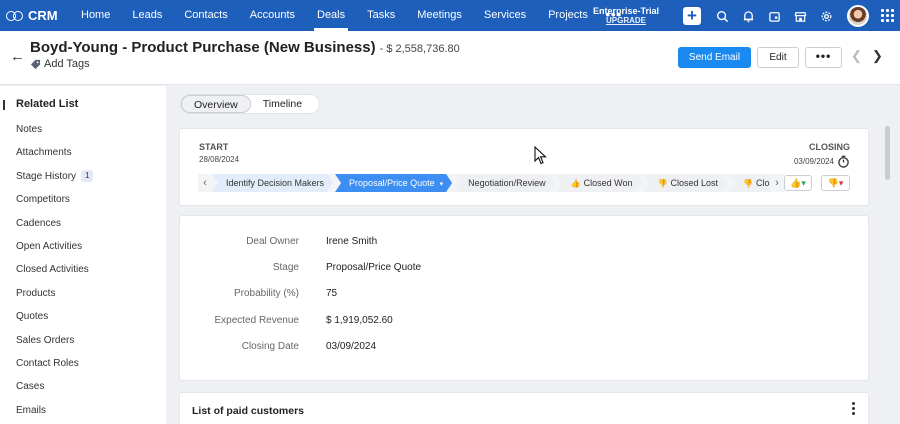 This screenshot has width=900, height=424. Describe the element at coordinates (46, 176) in the screenshot. I see `sidebar-item-label: Stage History` at that location.